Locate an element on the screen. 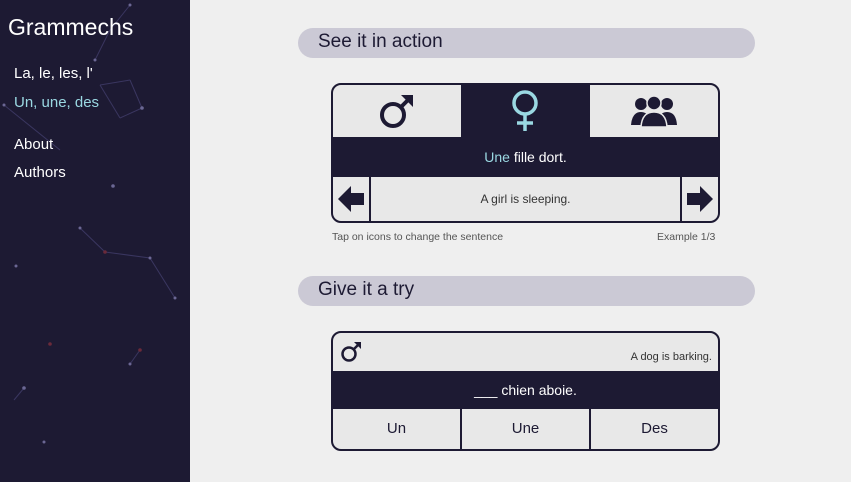 The width and height of the screenshot is (851, 482). next-example-button is located at coordinates (700, 199).